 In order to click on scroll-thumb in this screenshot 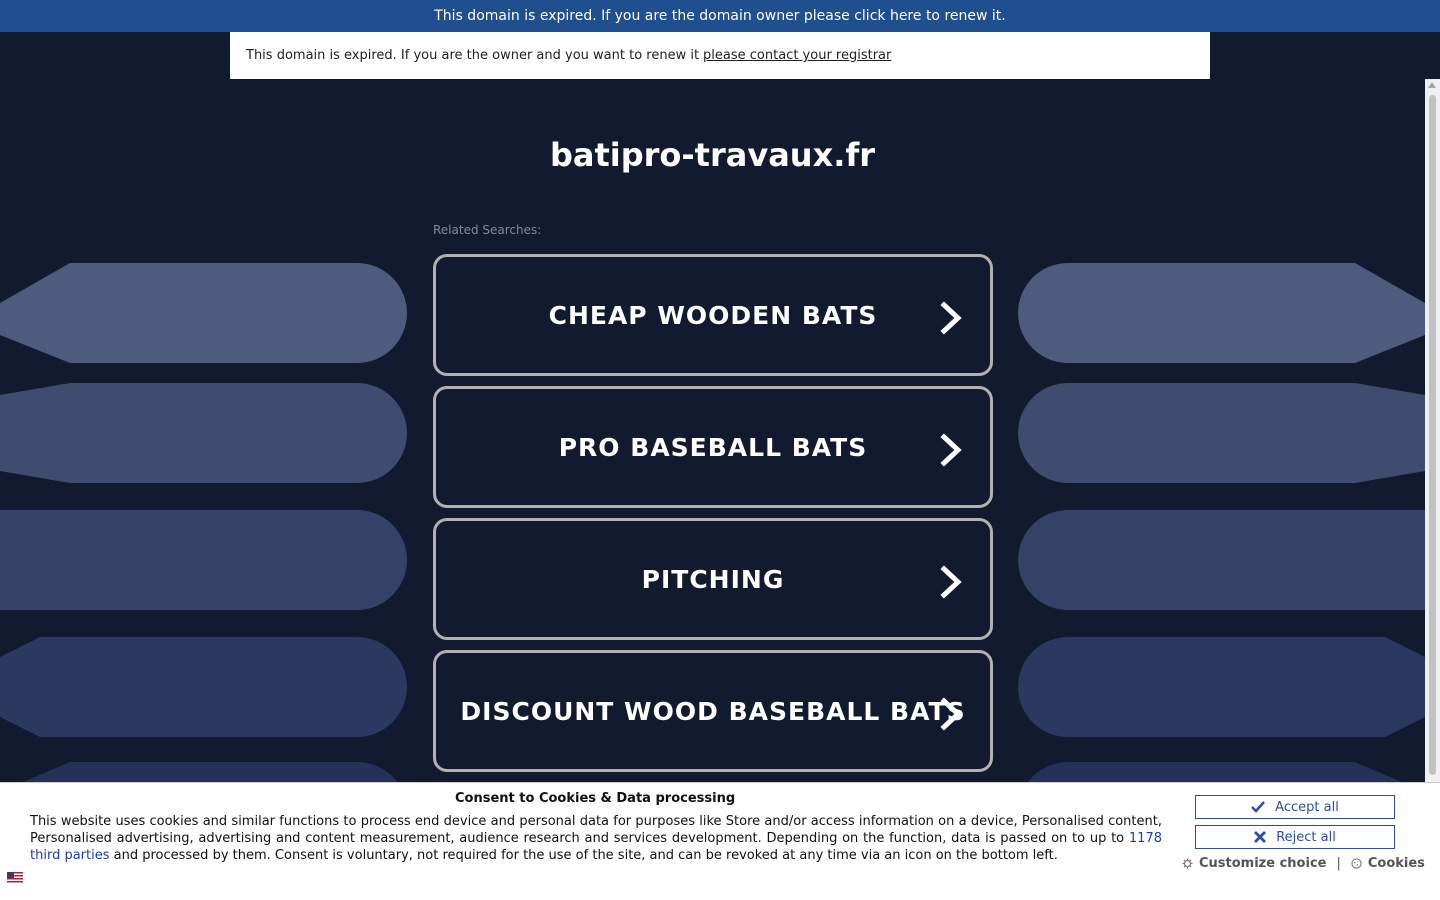, I will do `click(1432, 435)`.